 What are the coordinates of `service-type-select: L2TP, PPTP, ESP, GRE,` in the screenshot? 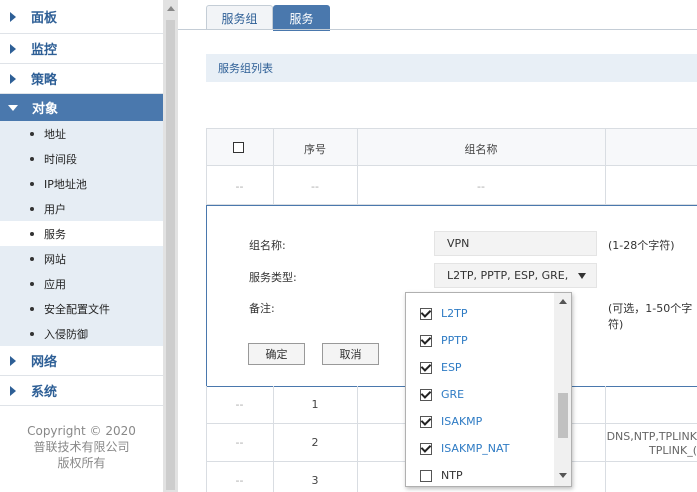 It's located at (515, 275).